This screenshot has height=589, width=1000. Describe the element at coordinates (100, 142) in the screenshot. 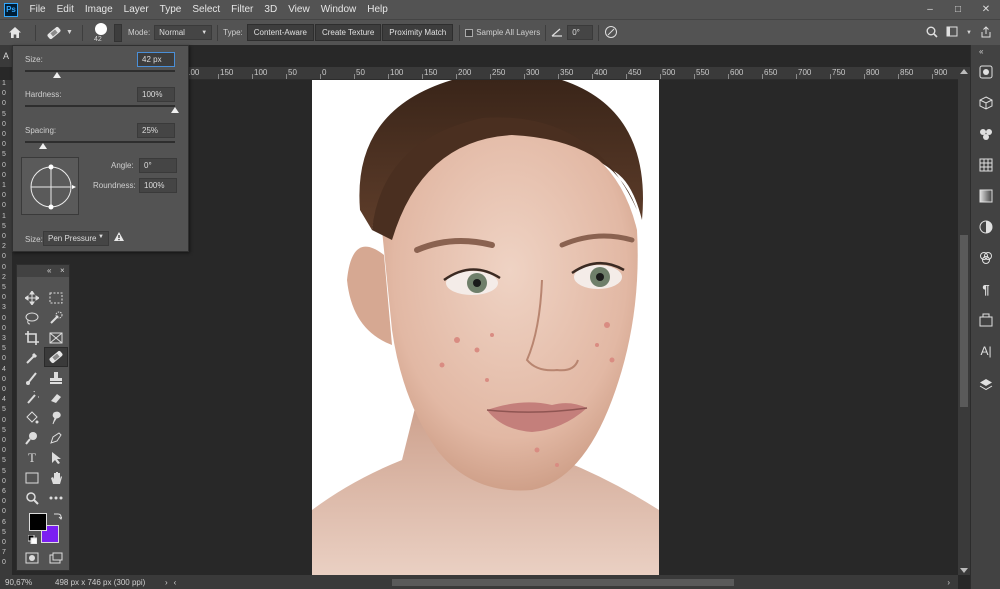

I see `spacing-slider-track` at that location.